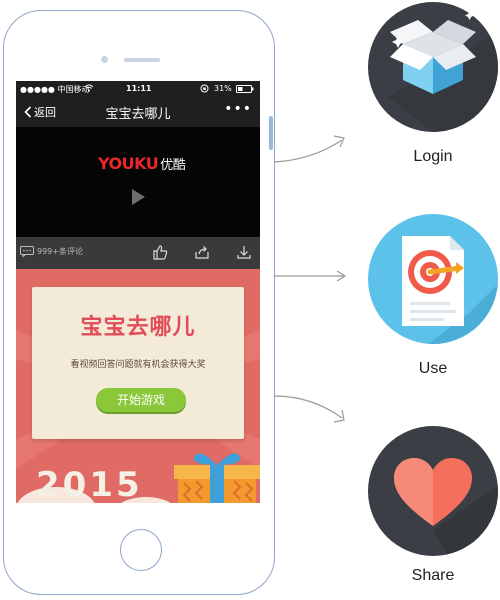 The image size is (500, 600). I want to click on use-label: Use, so click(433, 368).